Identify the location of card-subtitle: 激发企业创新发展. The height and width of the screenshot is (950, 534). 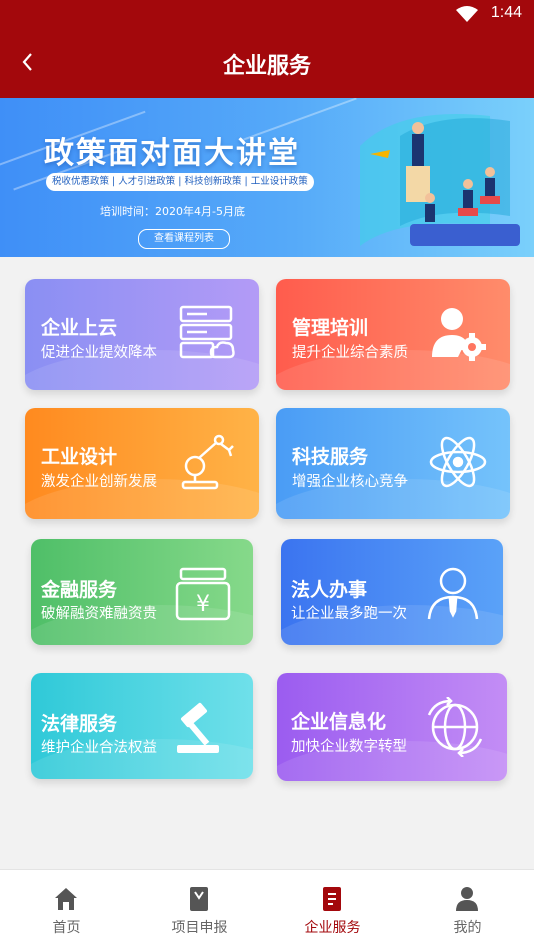
(99, 482).